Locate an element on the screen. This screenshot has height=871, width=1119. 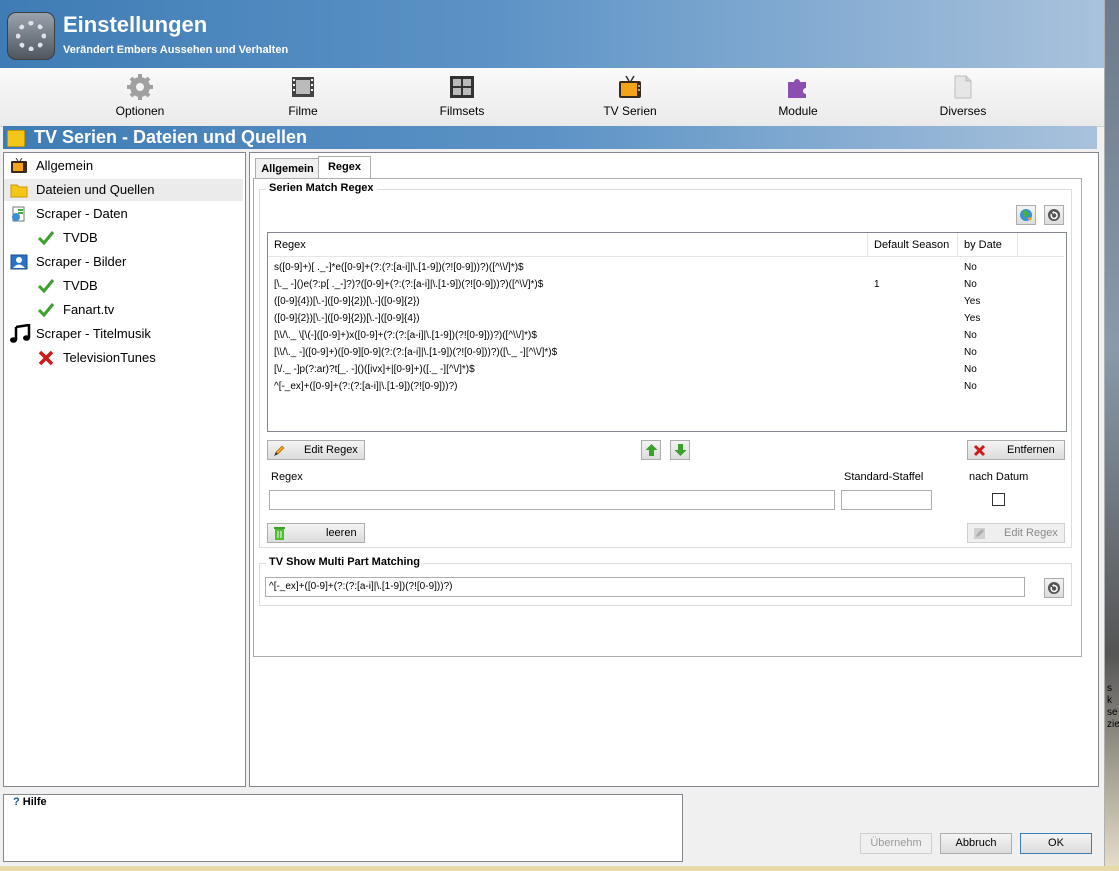
tab-allgemein: Allgemein is located at coordinates (287, 168).